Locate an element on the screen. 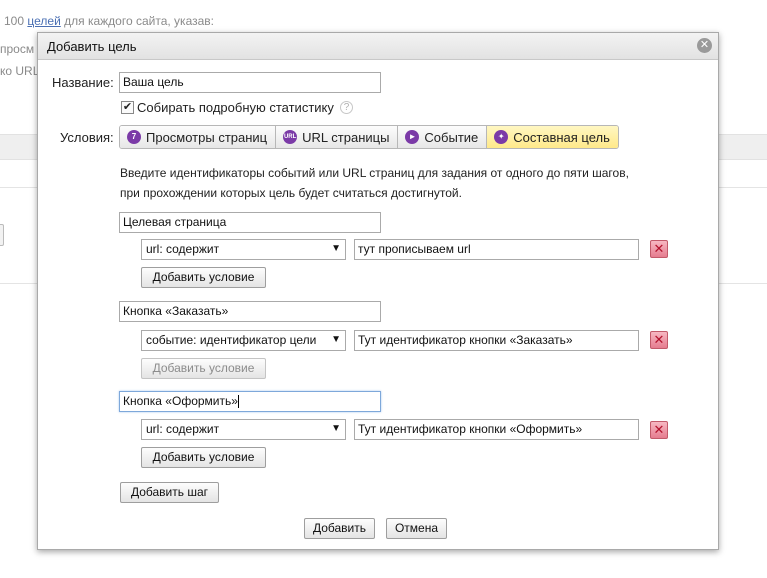 Image resolution: width=767 pixels, height=578 pixels. condition-type-select: событие: идентификатор цели ▼ is located at coordinates (243, 340).